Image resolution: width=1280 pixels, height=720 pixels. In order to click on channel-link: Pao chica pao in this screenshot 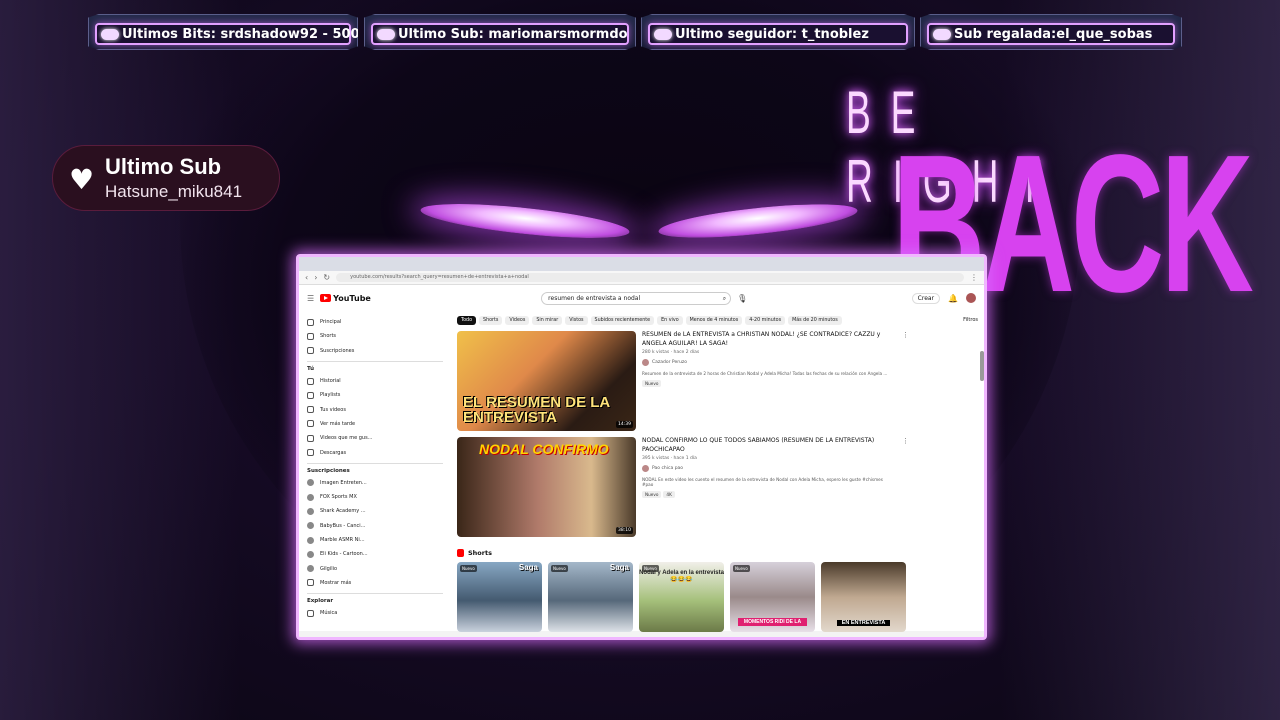, I will do `click(767, 468)`.